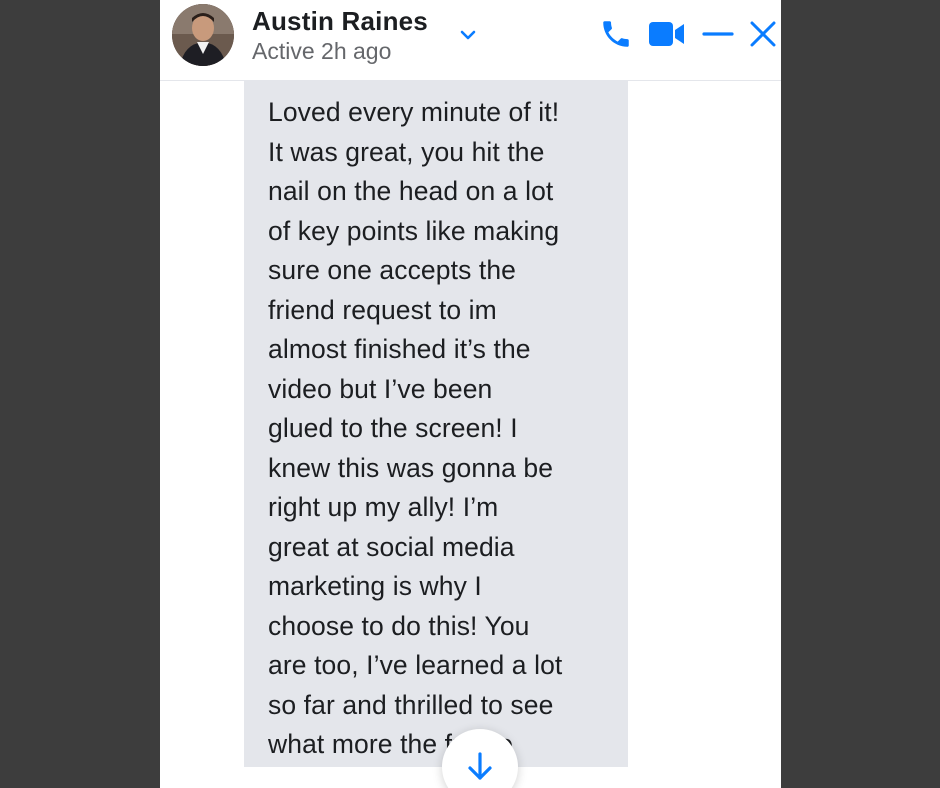 This screenshot has width=940, height=788. I want to click on video-camera-icon, so click(666, 34).